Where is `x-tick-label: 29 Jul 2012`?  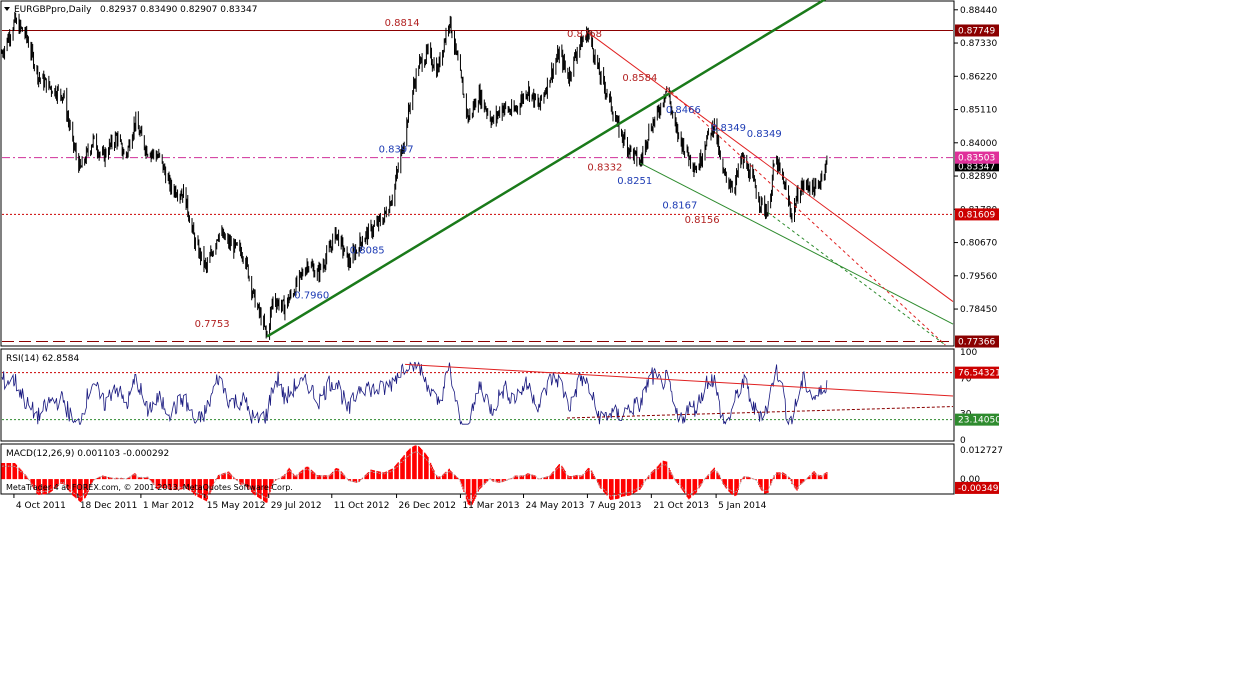 x-tick-label: 29 Jul 2012 is located at coordinates (296, 506).